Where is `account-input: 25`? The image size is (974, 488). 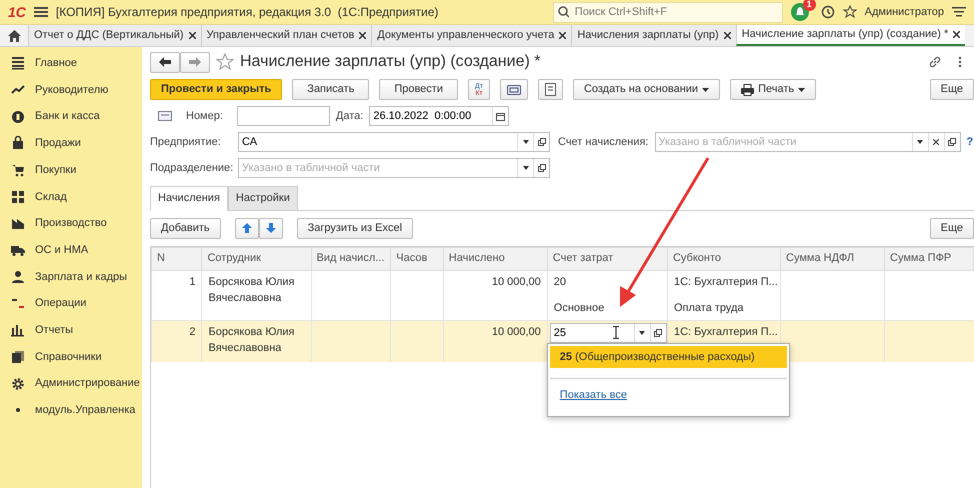
account-input: 25 is located at coordinates (608, 332).